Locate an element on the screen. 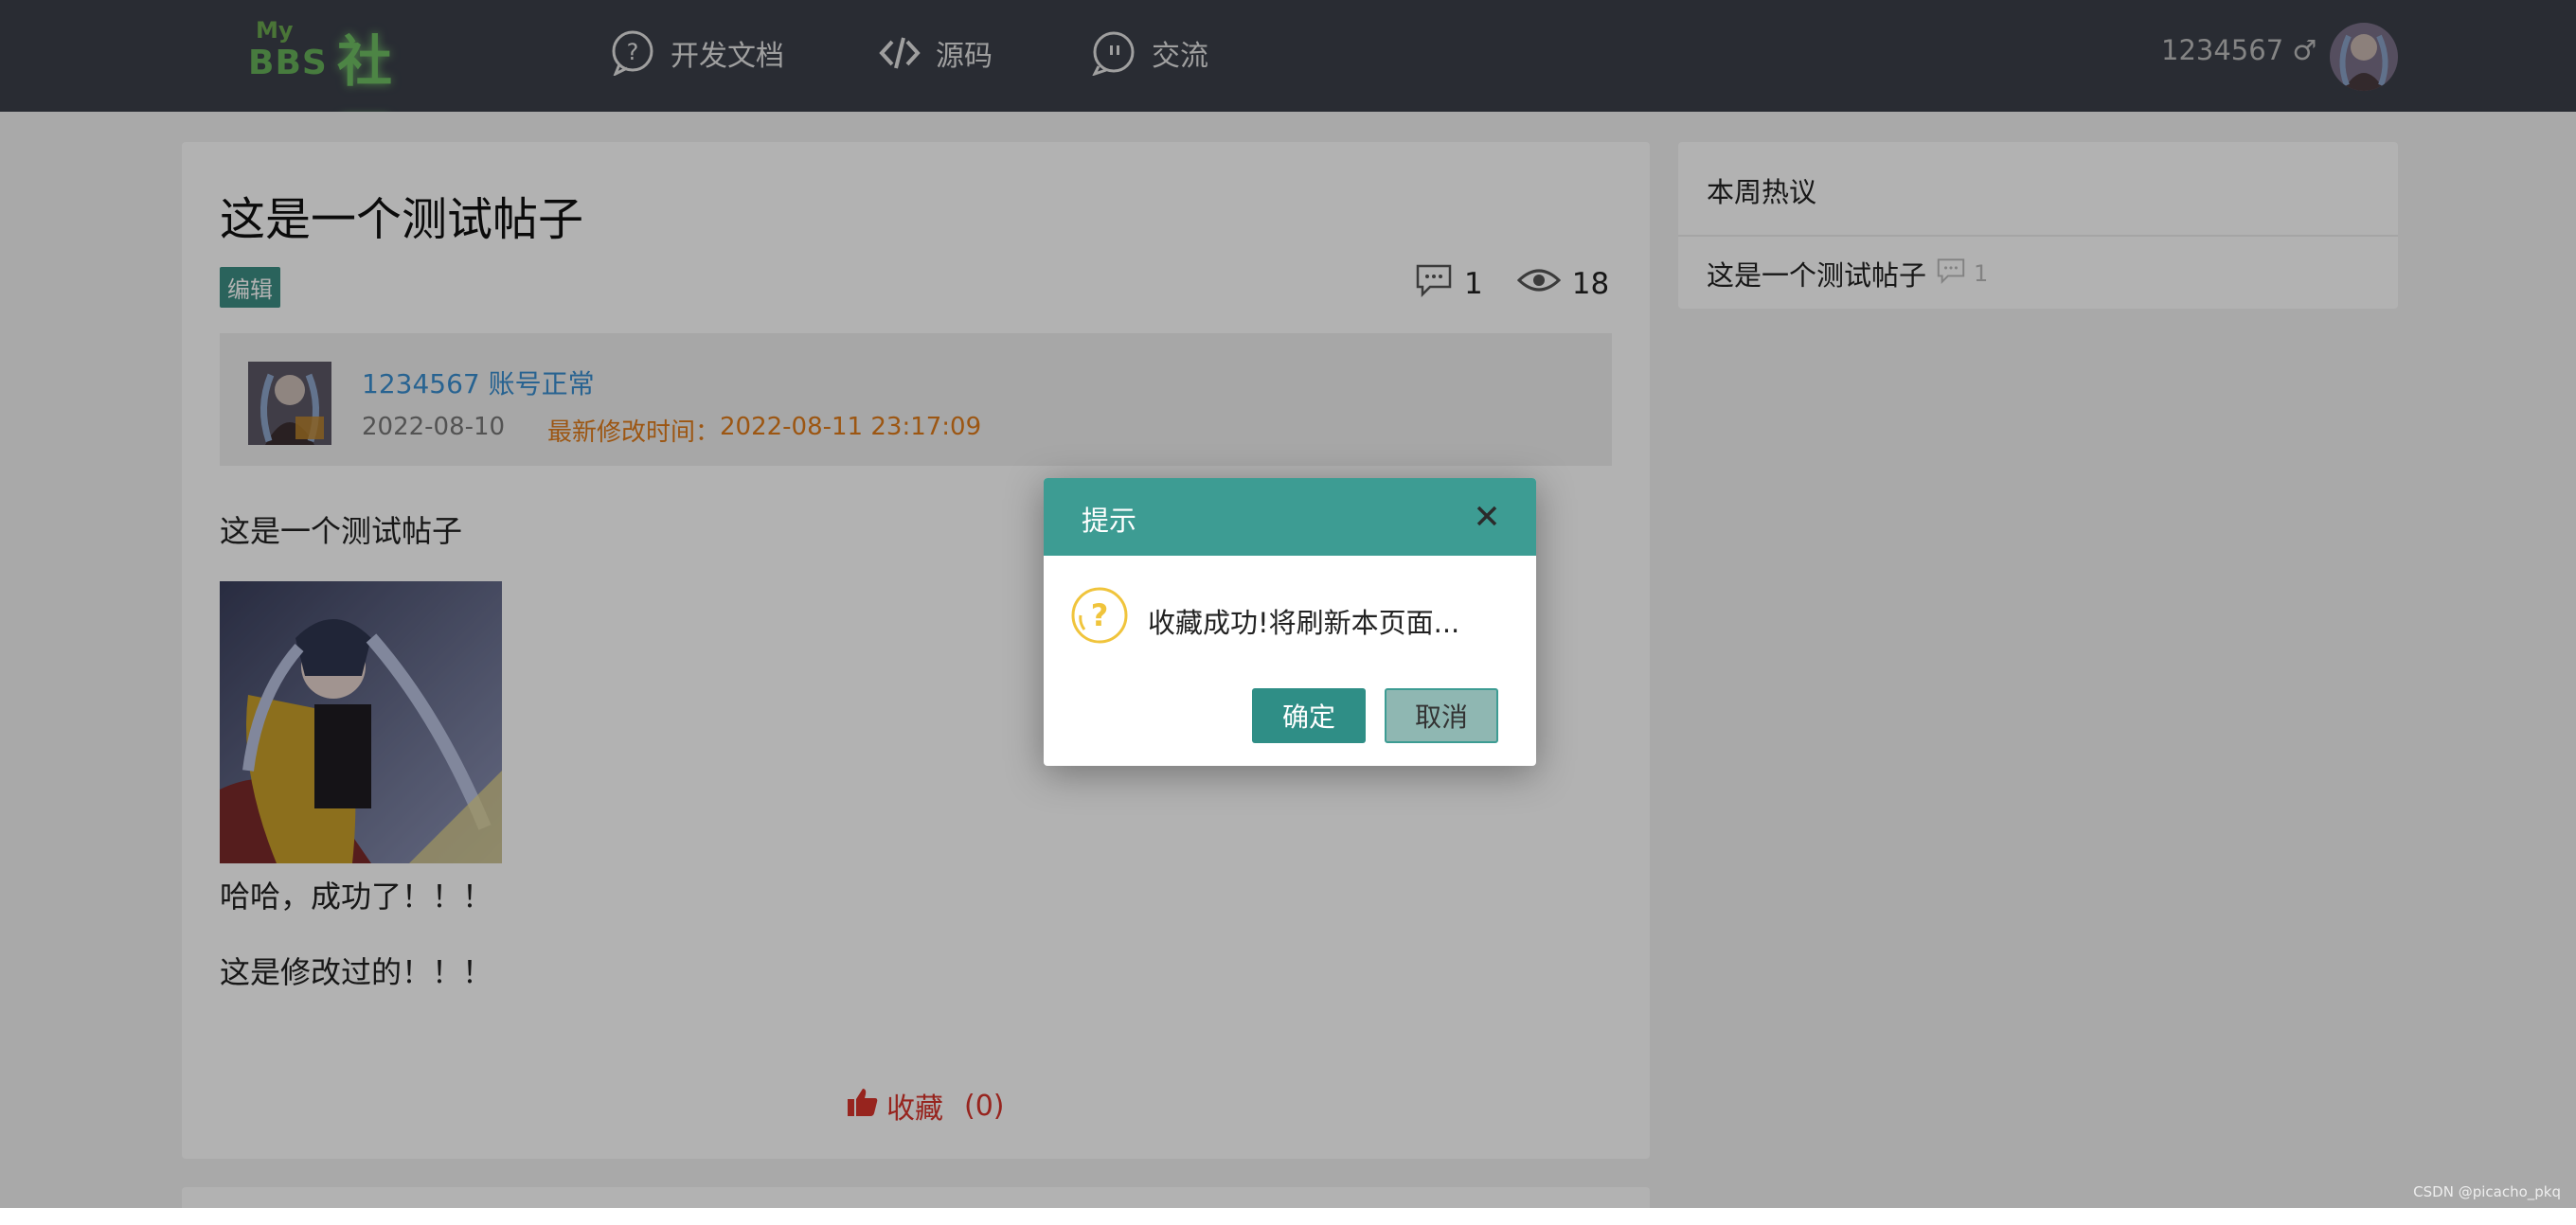  dialog-title: 提示 is located at coordinates (1109, 521).